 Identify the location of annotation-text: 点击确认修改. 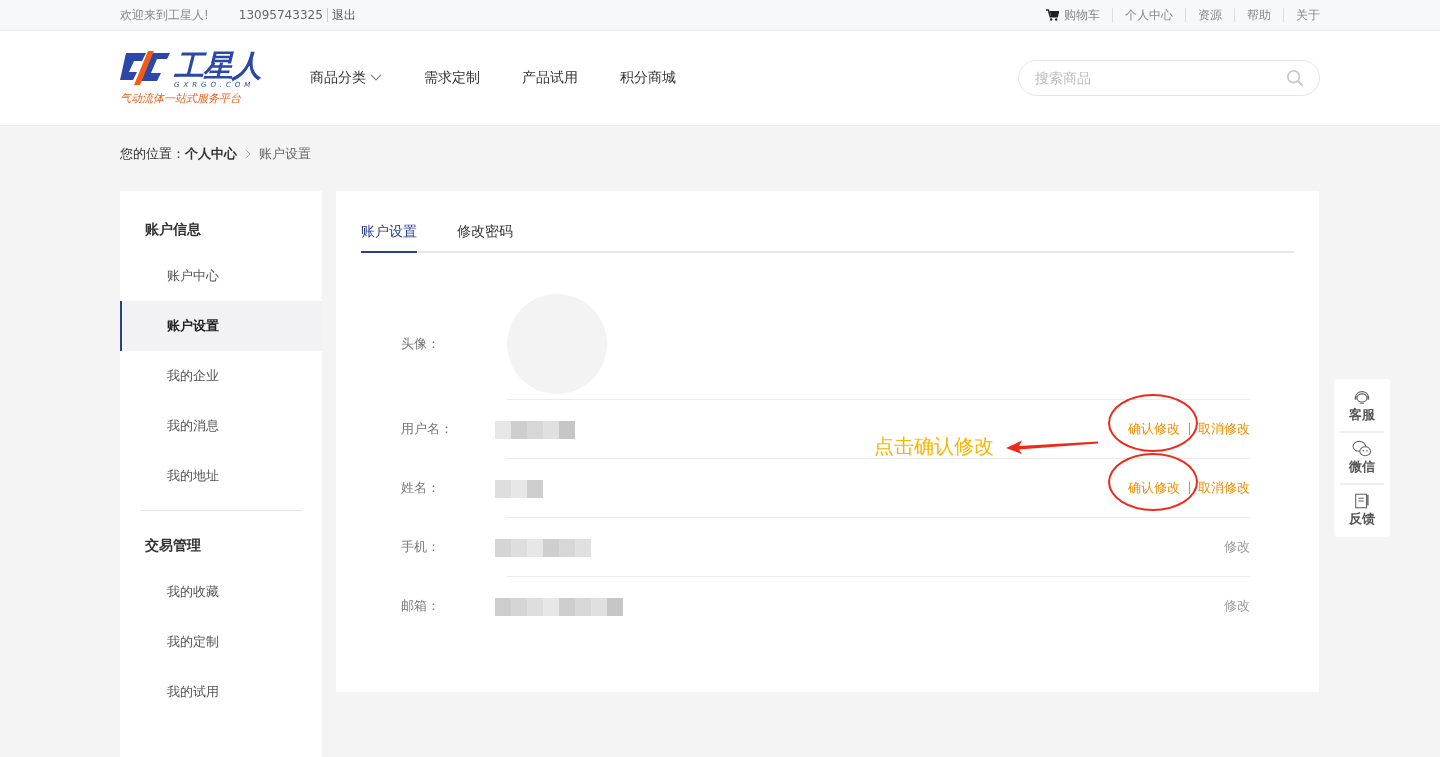
(934, 446).